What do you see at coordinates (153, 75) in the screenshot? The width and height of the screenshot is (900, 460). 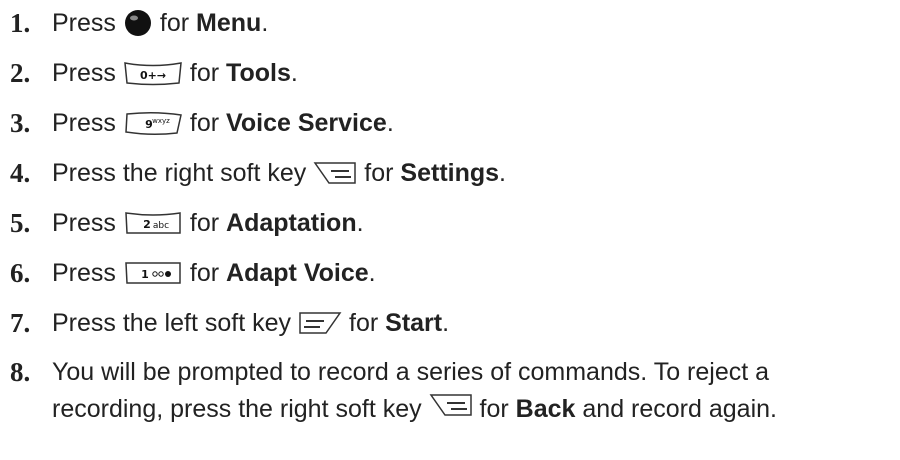 I see `svg-text: 0+→` at bounding box center [153, 75].